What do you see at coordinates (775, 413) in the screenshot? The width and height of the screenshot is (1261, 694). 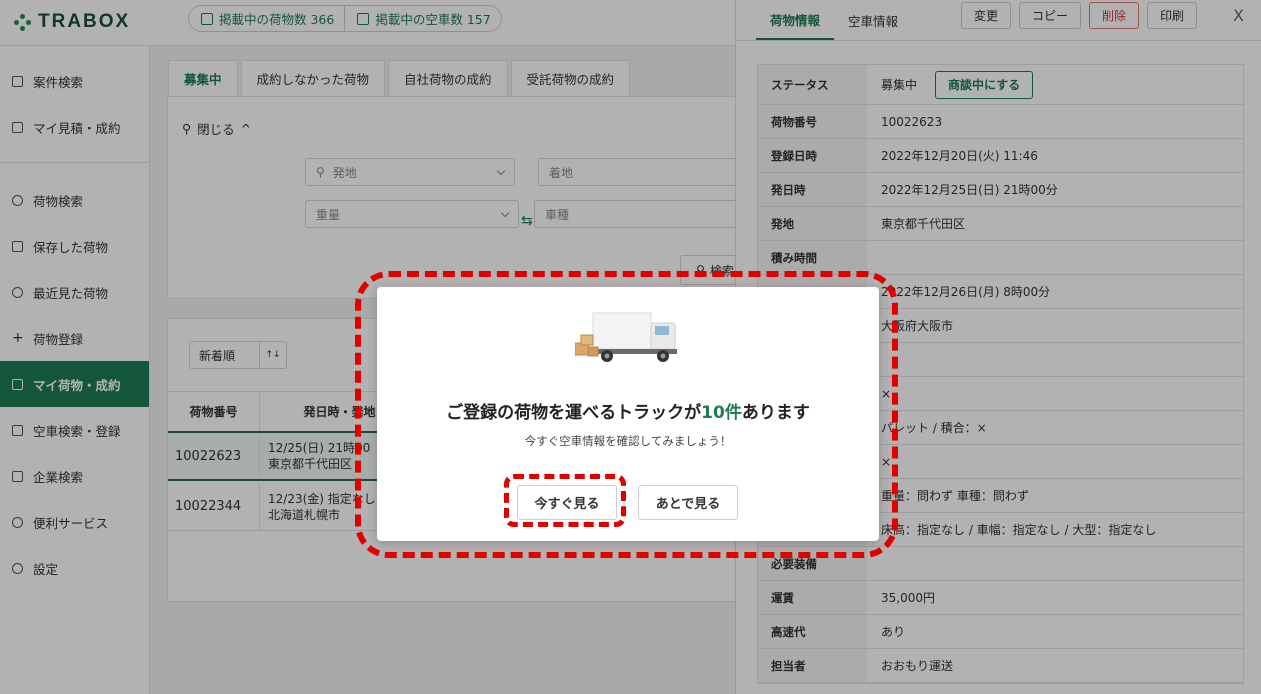 I see `modal-title-suffix: あります` at bounding box center [775, 413].